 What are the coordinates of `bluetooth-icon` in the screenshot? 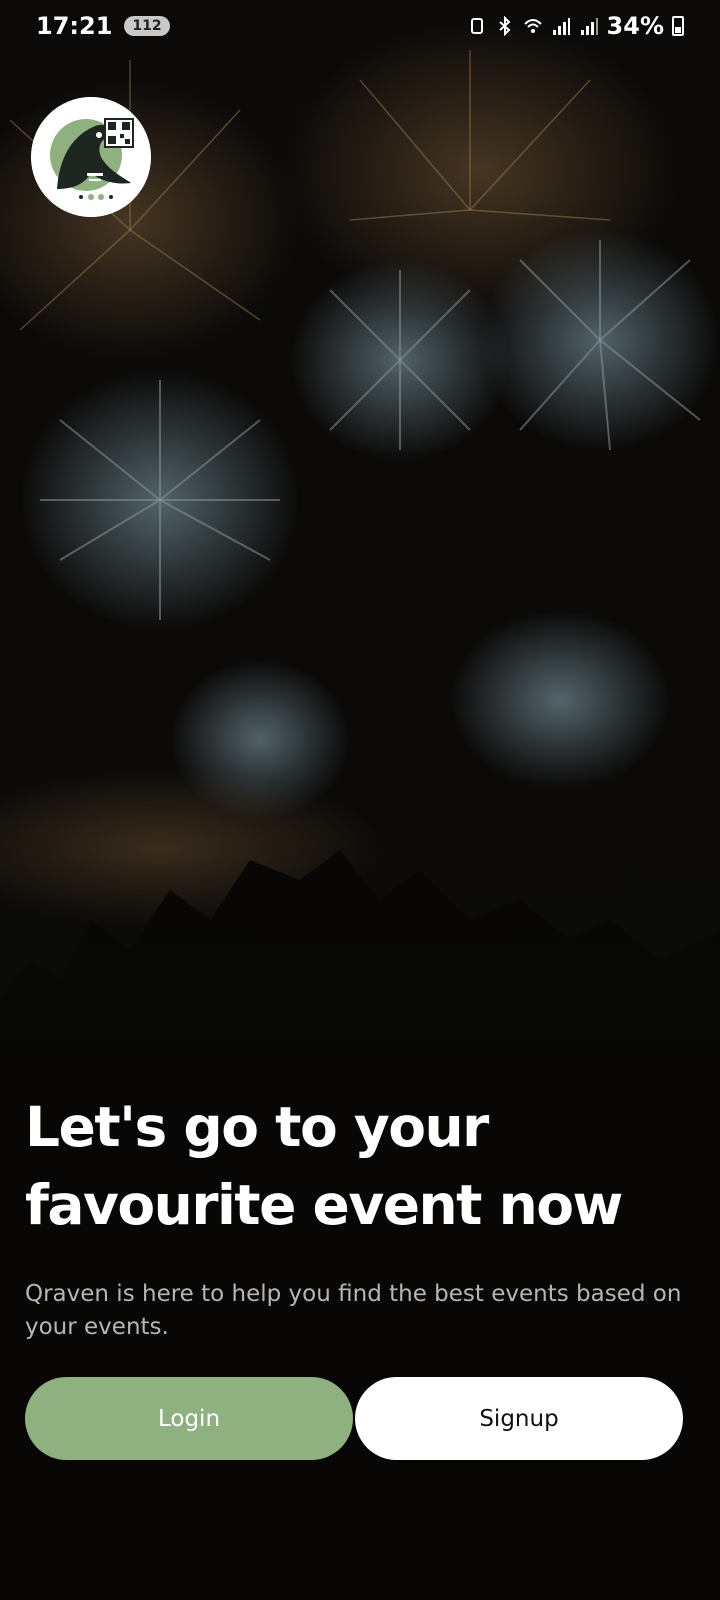 It's located at (504, 26).